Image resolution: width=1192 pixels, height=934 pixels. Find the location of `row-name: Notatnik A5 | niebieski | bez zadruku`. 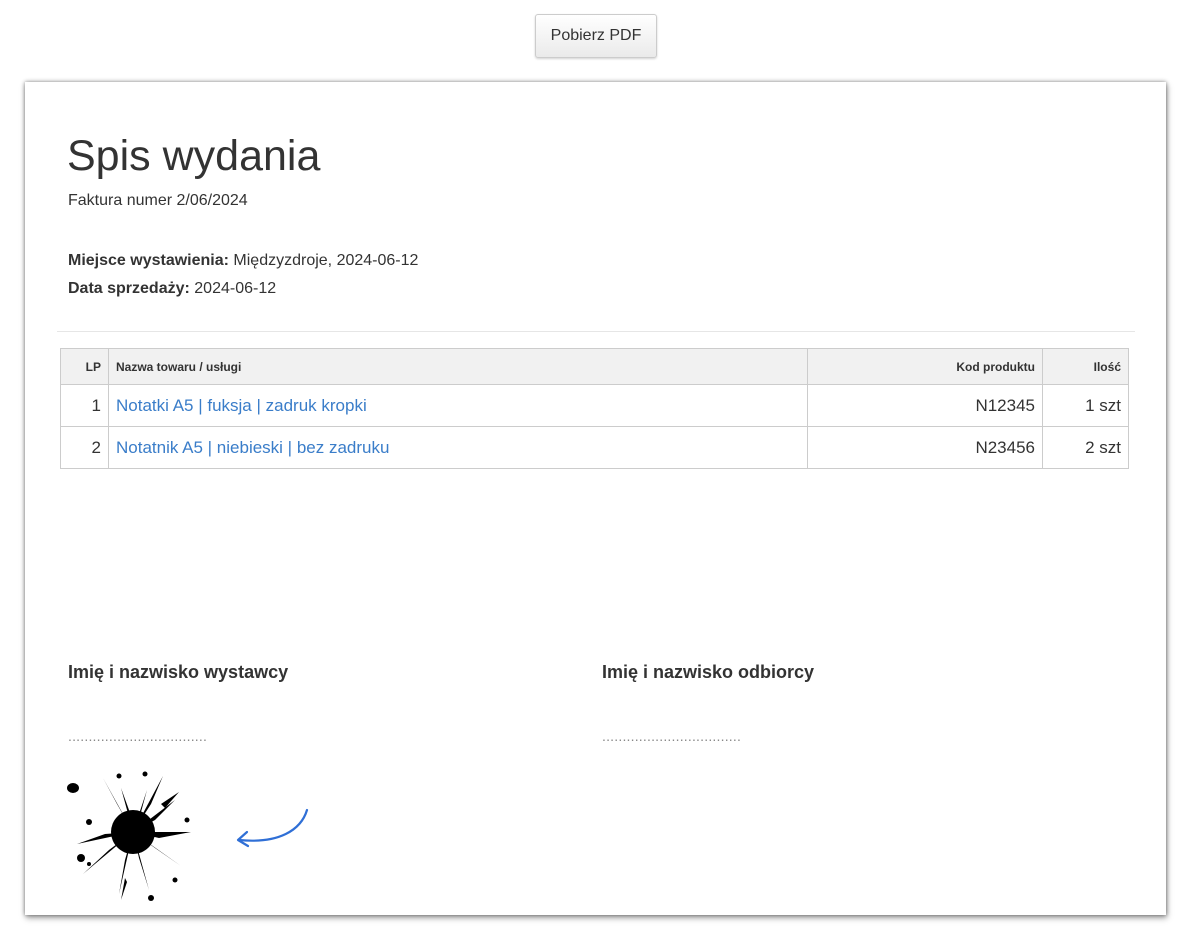

row-name: Notatnik A5 | niebieski | bez zadruku is located at coordinates (458, 447).